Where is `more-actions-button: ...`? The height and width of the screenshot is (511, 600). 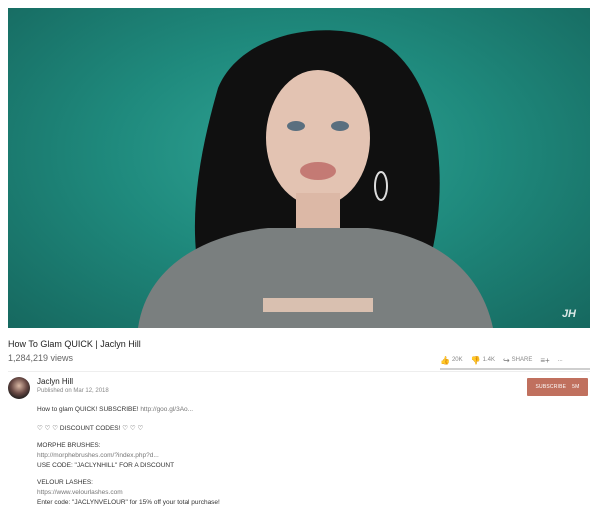 more-actions-button: ... is located at coordinates (560, 360).